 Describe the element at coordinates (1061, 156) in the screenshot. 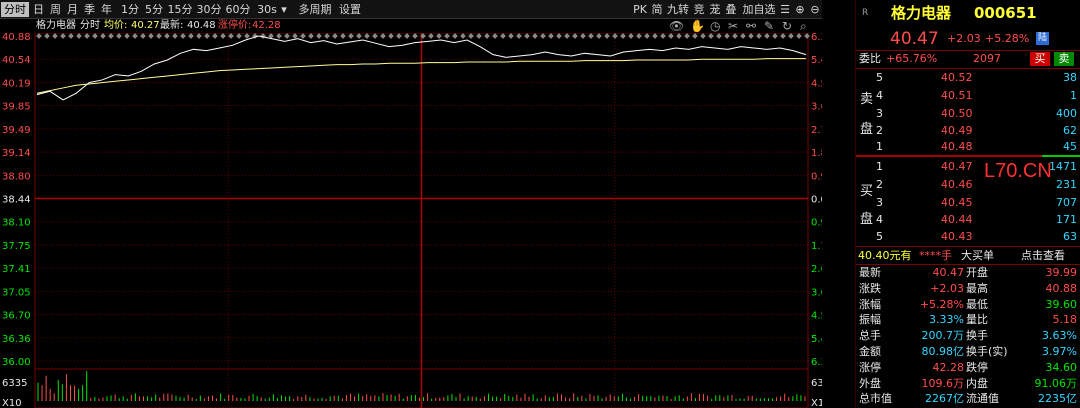

I see `buy-depth-bar` at that location.